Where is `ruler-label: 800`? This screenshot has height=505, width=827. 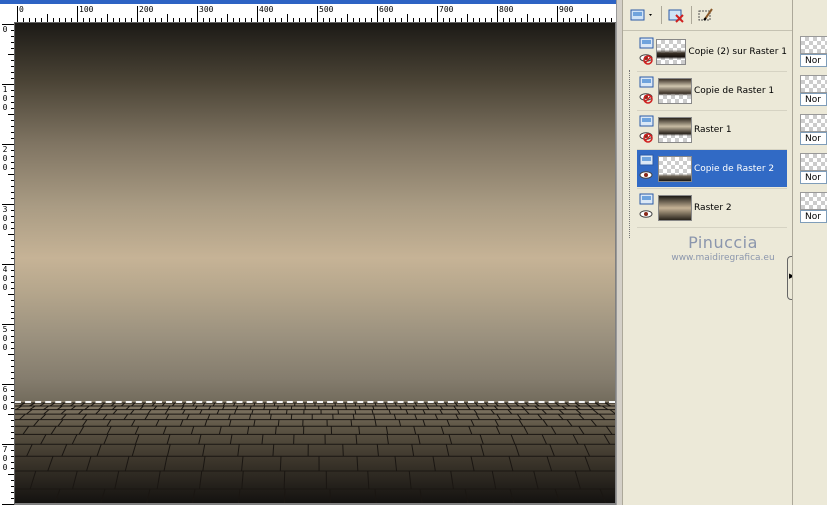
ruler-label: 800 is located at coordinates (506, 9).